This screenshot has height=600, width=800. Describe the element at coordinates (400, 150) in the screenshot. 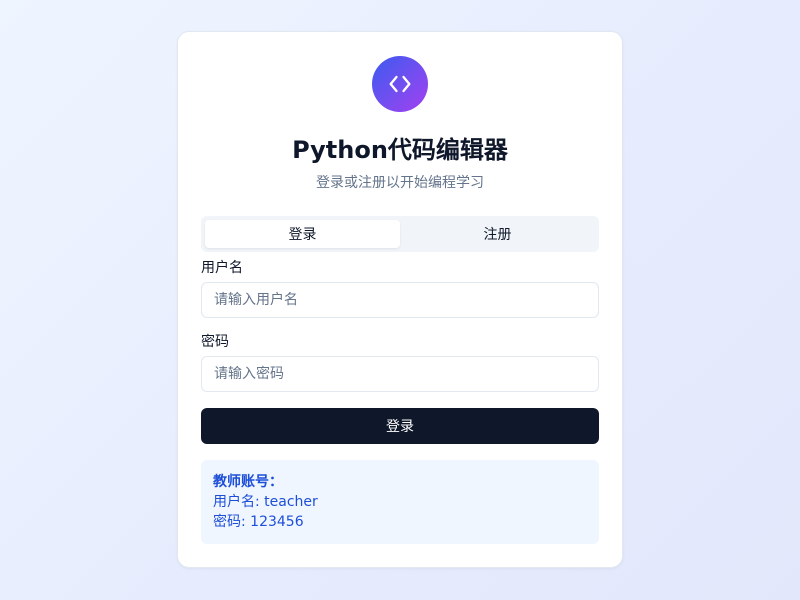

I see `app-title: Python代码编辑器` at that location.